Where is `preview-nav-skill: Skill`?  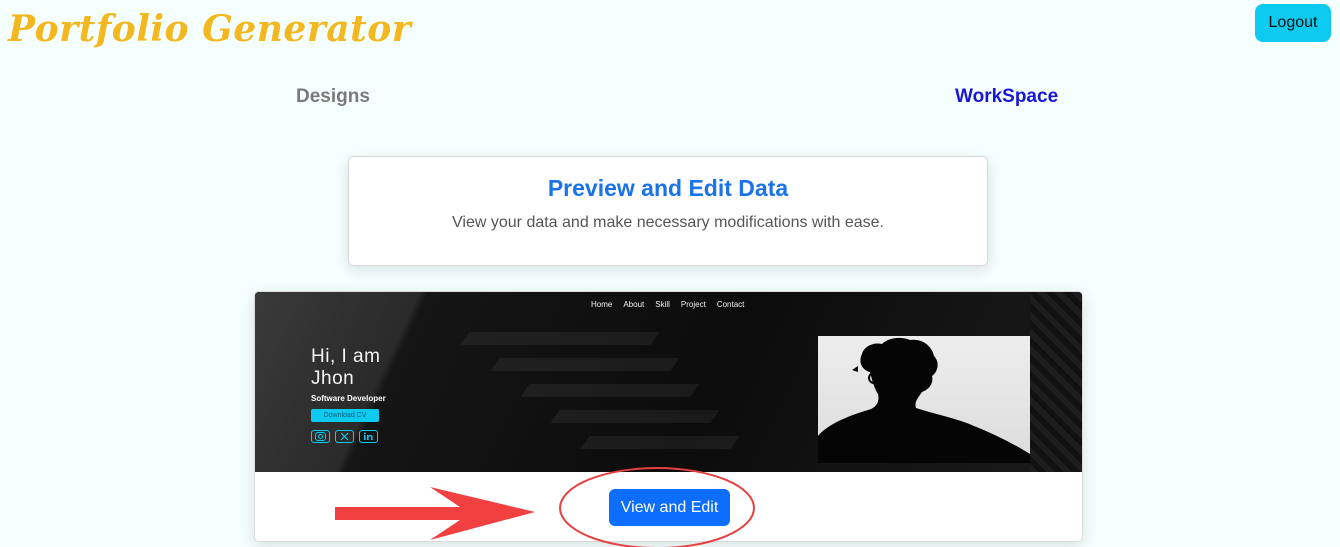 preview-nav-skill: Skill is located at coordinates (662, 304).